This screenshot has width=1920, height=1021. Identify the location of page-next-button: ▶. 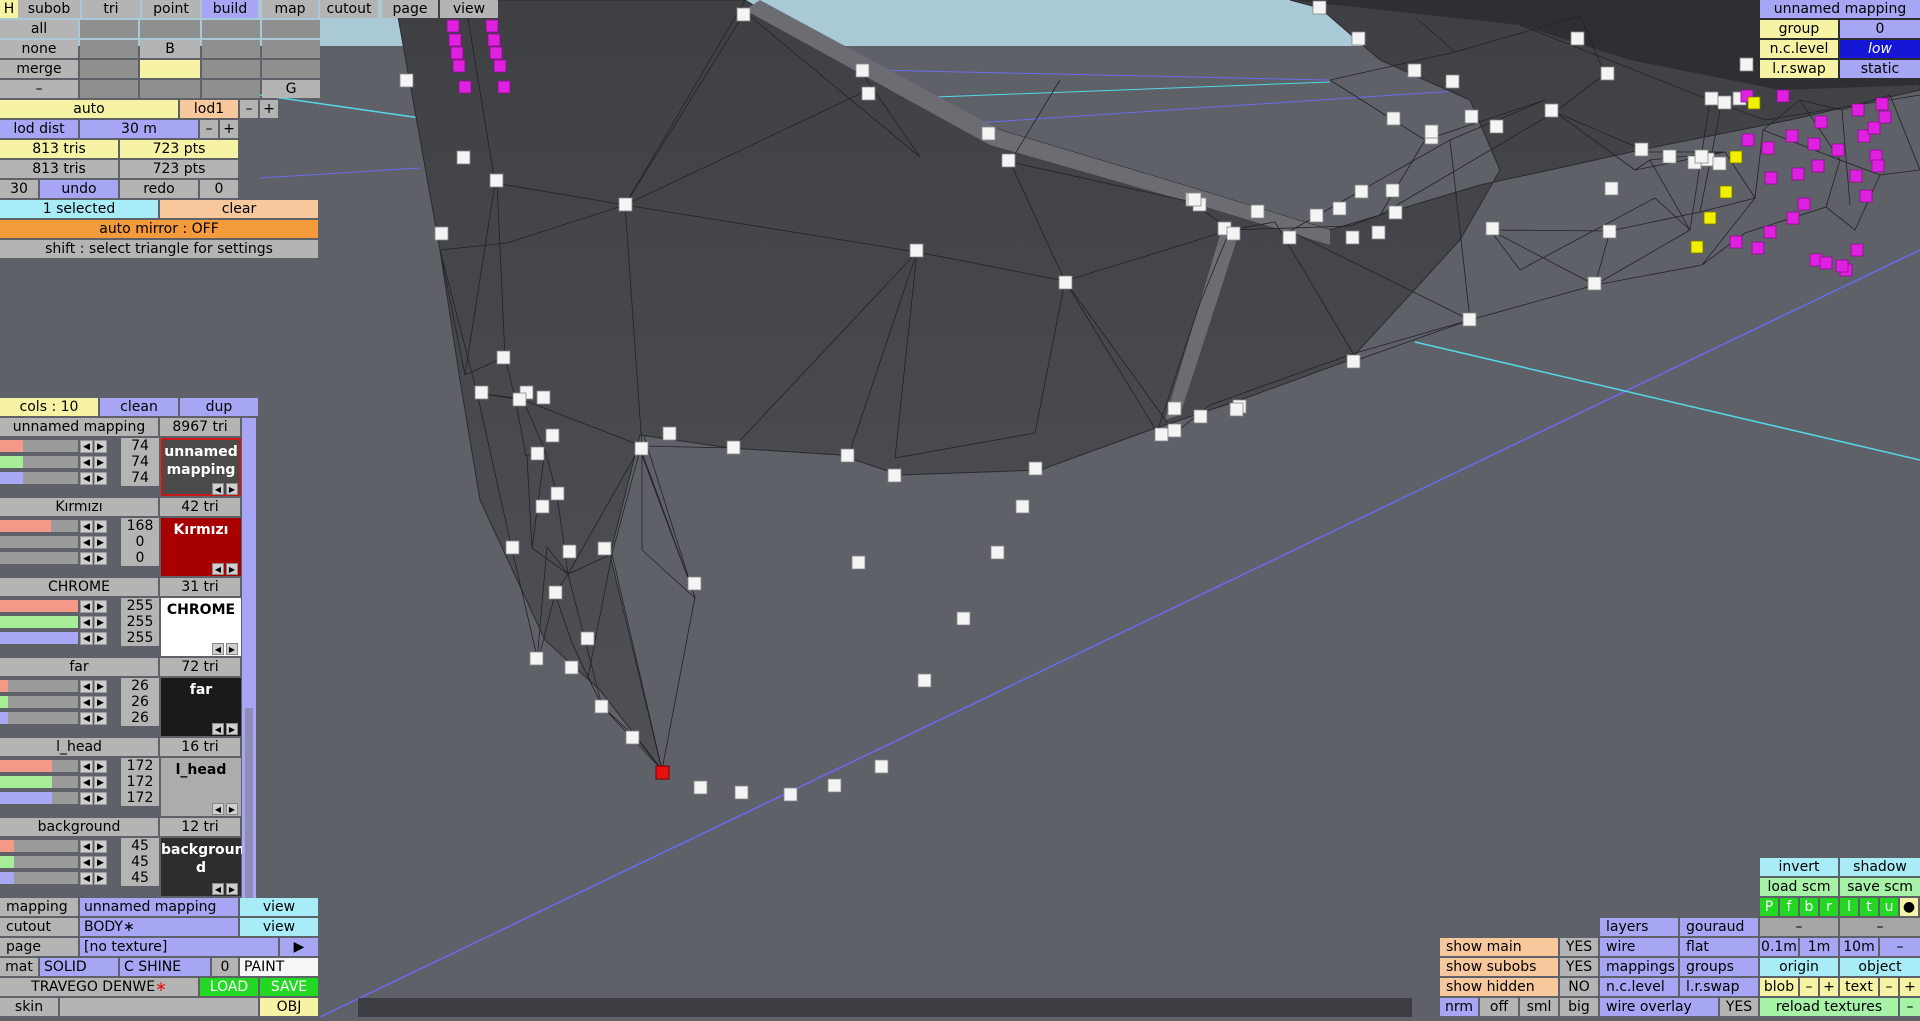
(299, 947).